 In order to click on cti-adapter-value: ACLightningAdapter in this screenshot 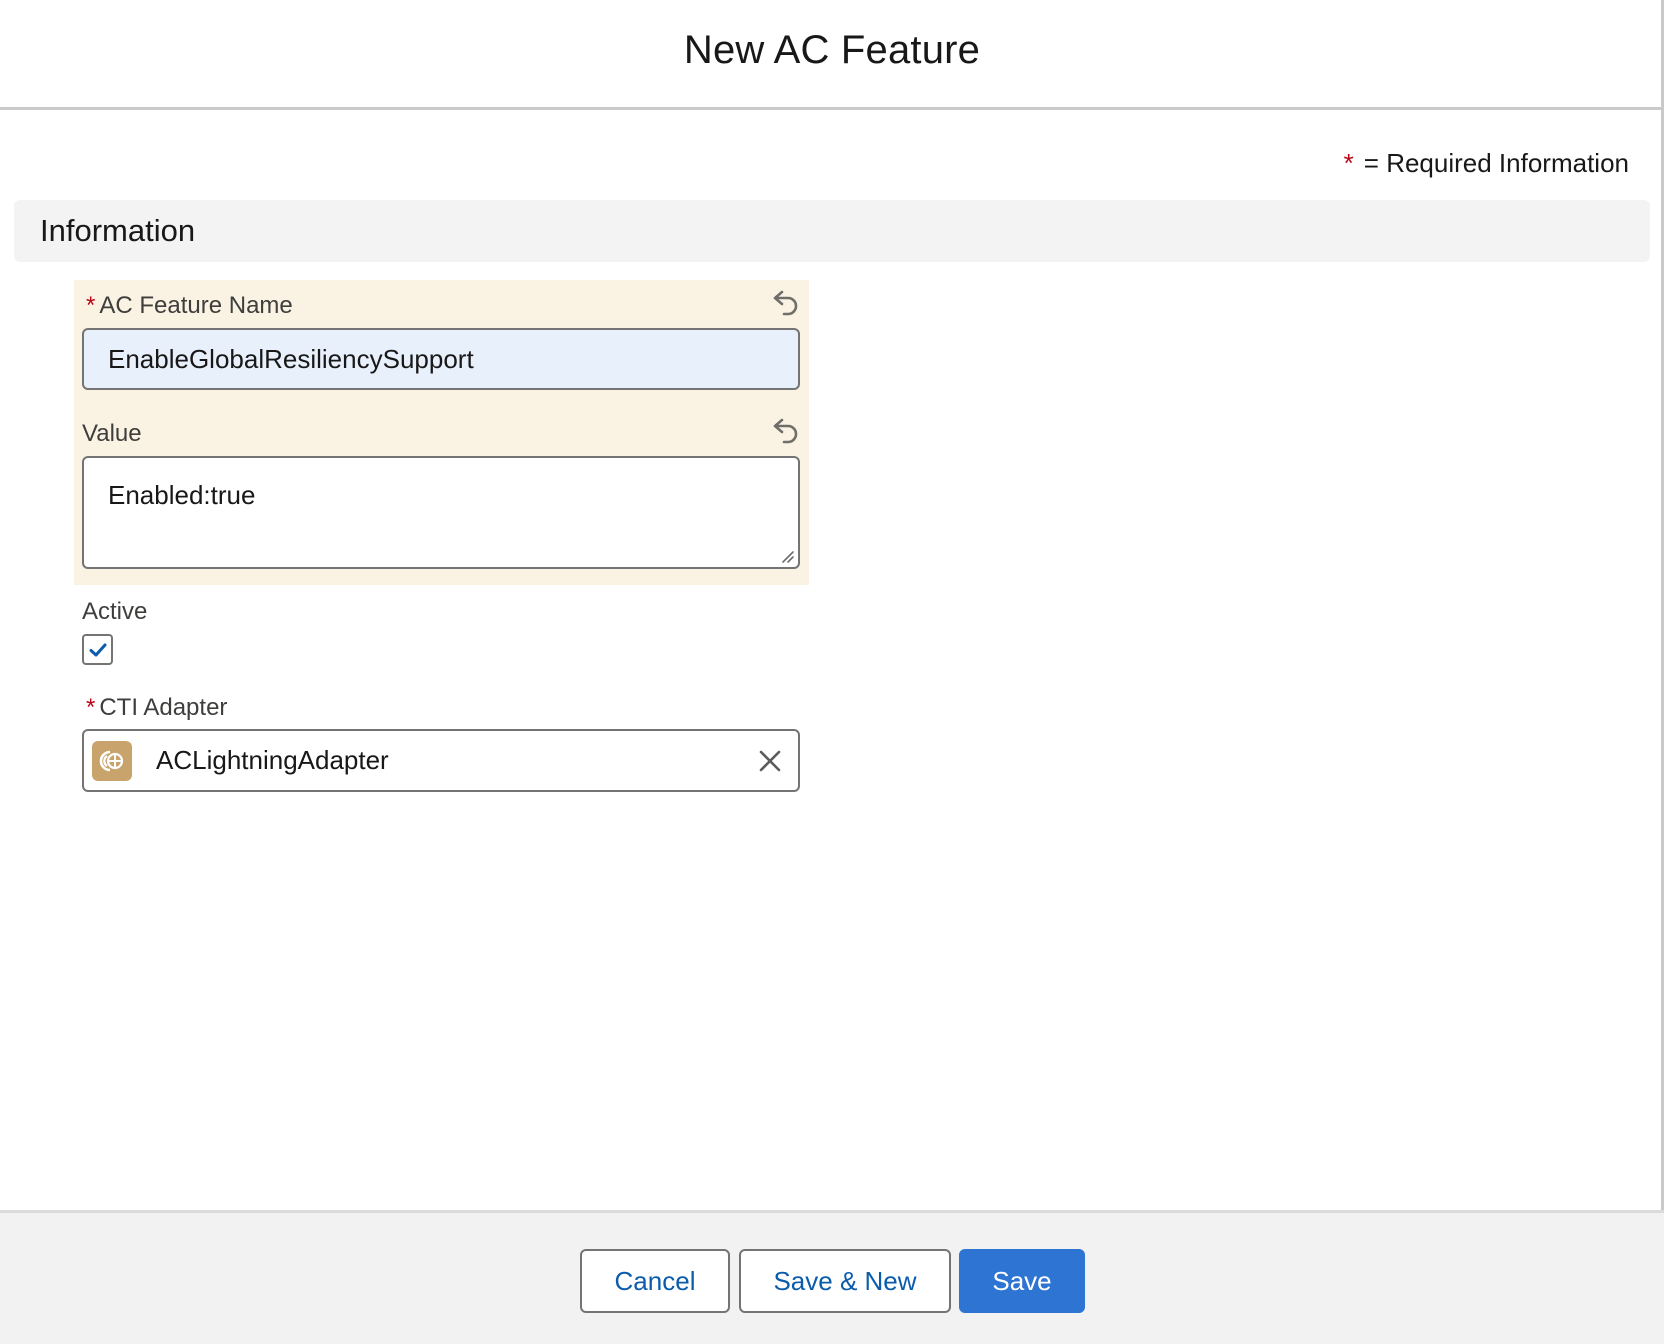, I will do `click(272, 760)`.